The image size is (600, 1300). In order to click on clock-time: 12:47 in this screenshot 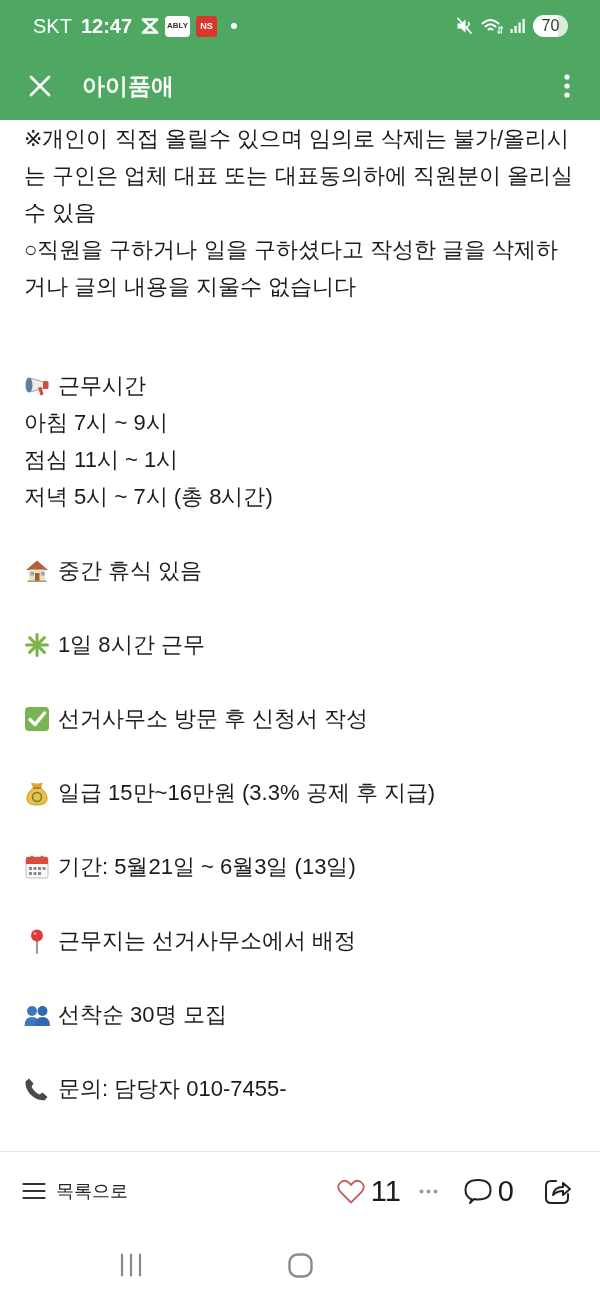, I will do `click(106, 26)`.